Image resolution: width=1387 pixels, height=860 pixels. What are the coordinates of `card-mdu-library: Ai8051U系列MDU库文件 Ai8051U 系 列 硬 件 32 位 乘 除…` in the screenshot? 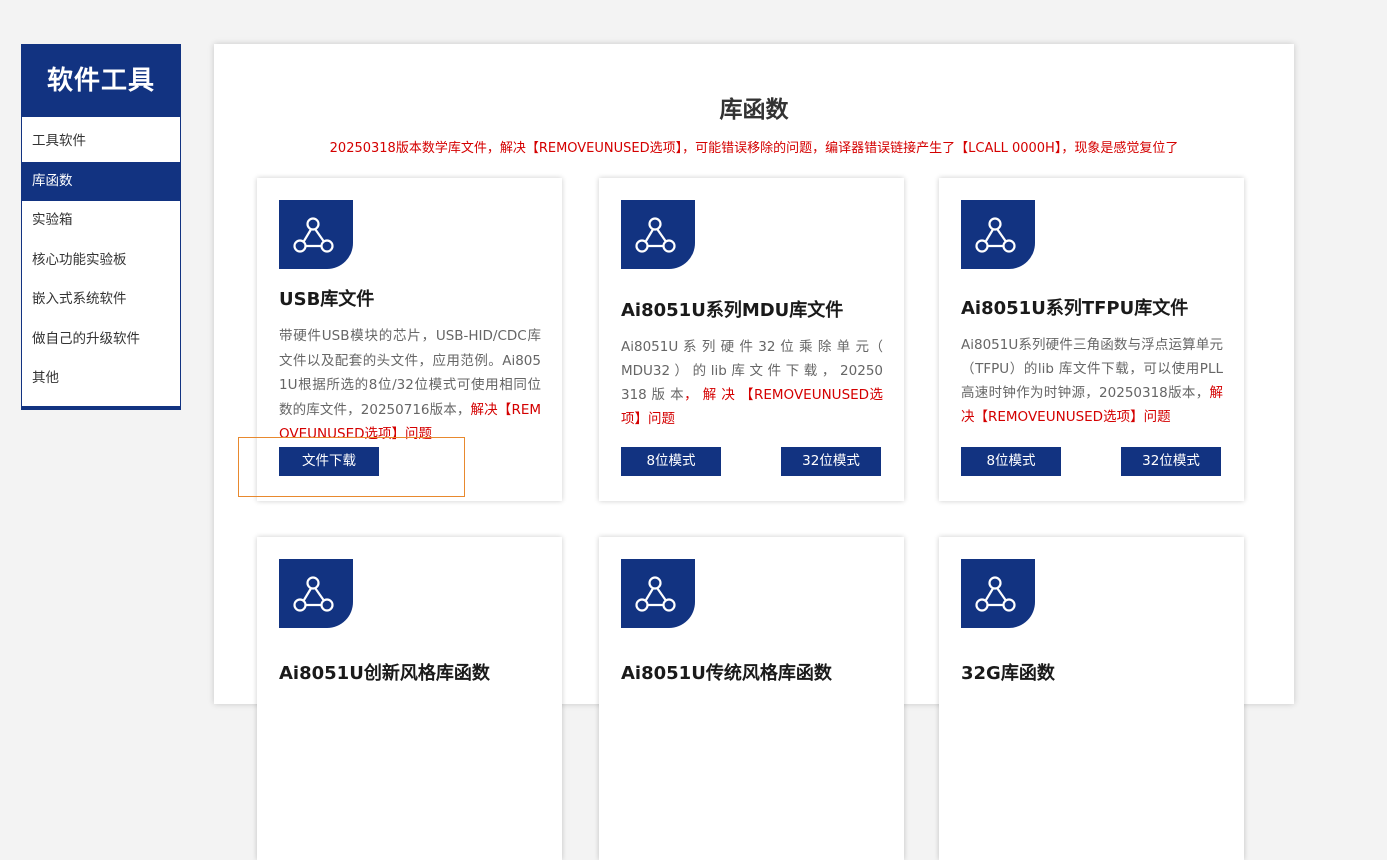 It's located at (751, 339).